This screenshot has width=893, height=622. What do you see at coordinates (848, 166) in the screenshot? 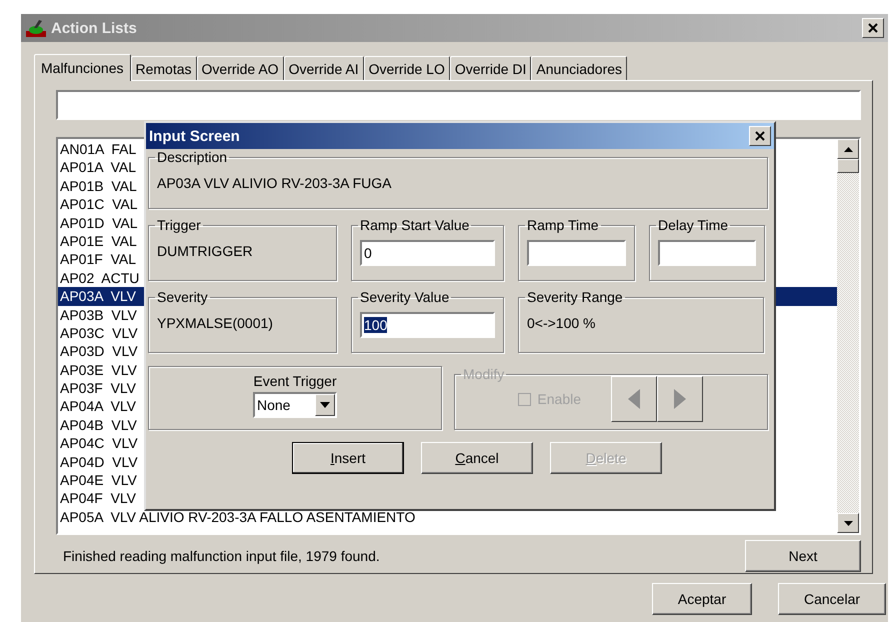
I see `scroll-thumb` at bounding box center [848, 166].